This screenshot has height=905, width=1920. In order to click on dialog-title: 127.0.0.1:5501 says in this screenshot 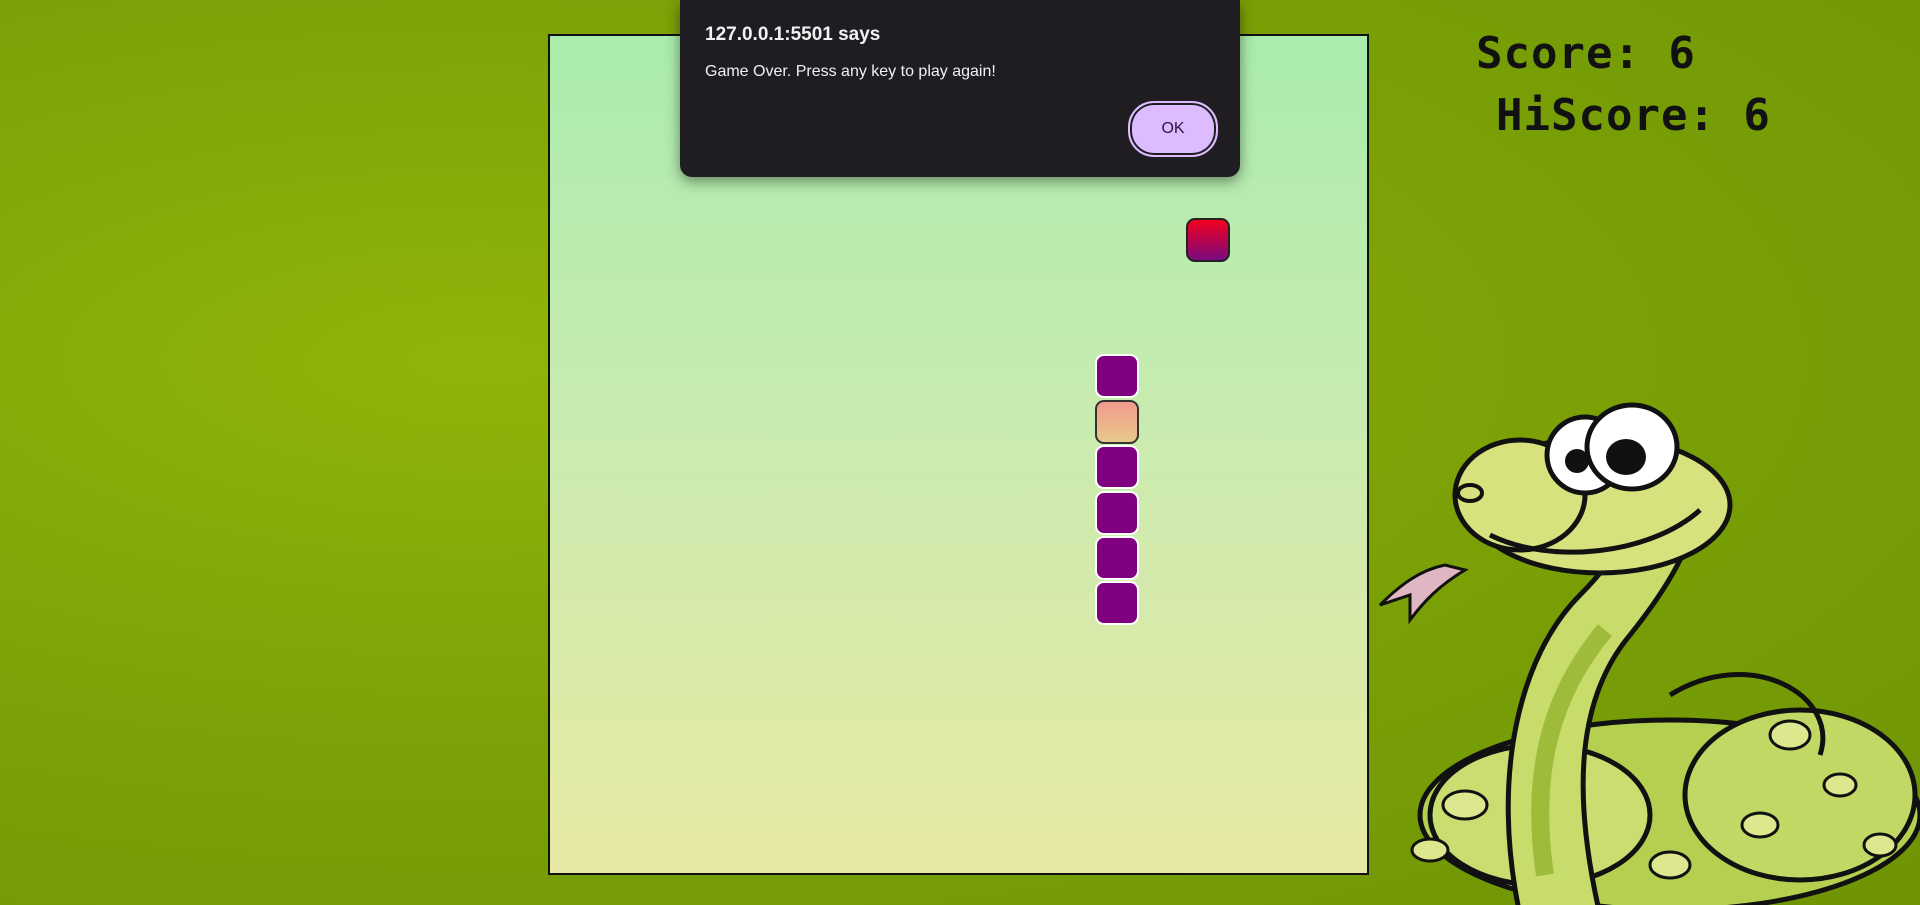, I will do `click(793, 34)`.